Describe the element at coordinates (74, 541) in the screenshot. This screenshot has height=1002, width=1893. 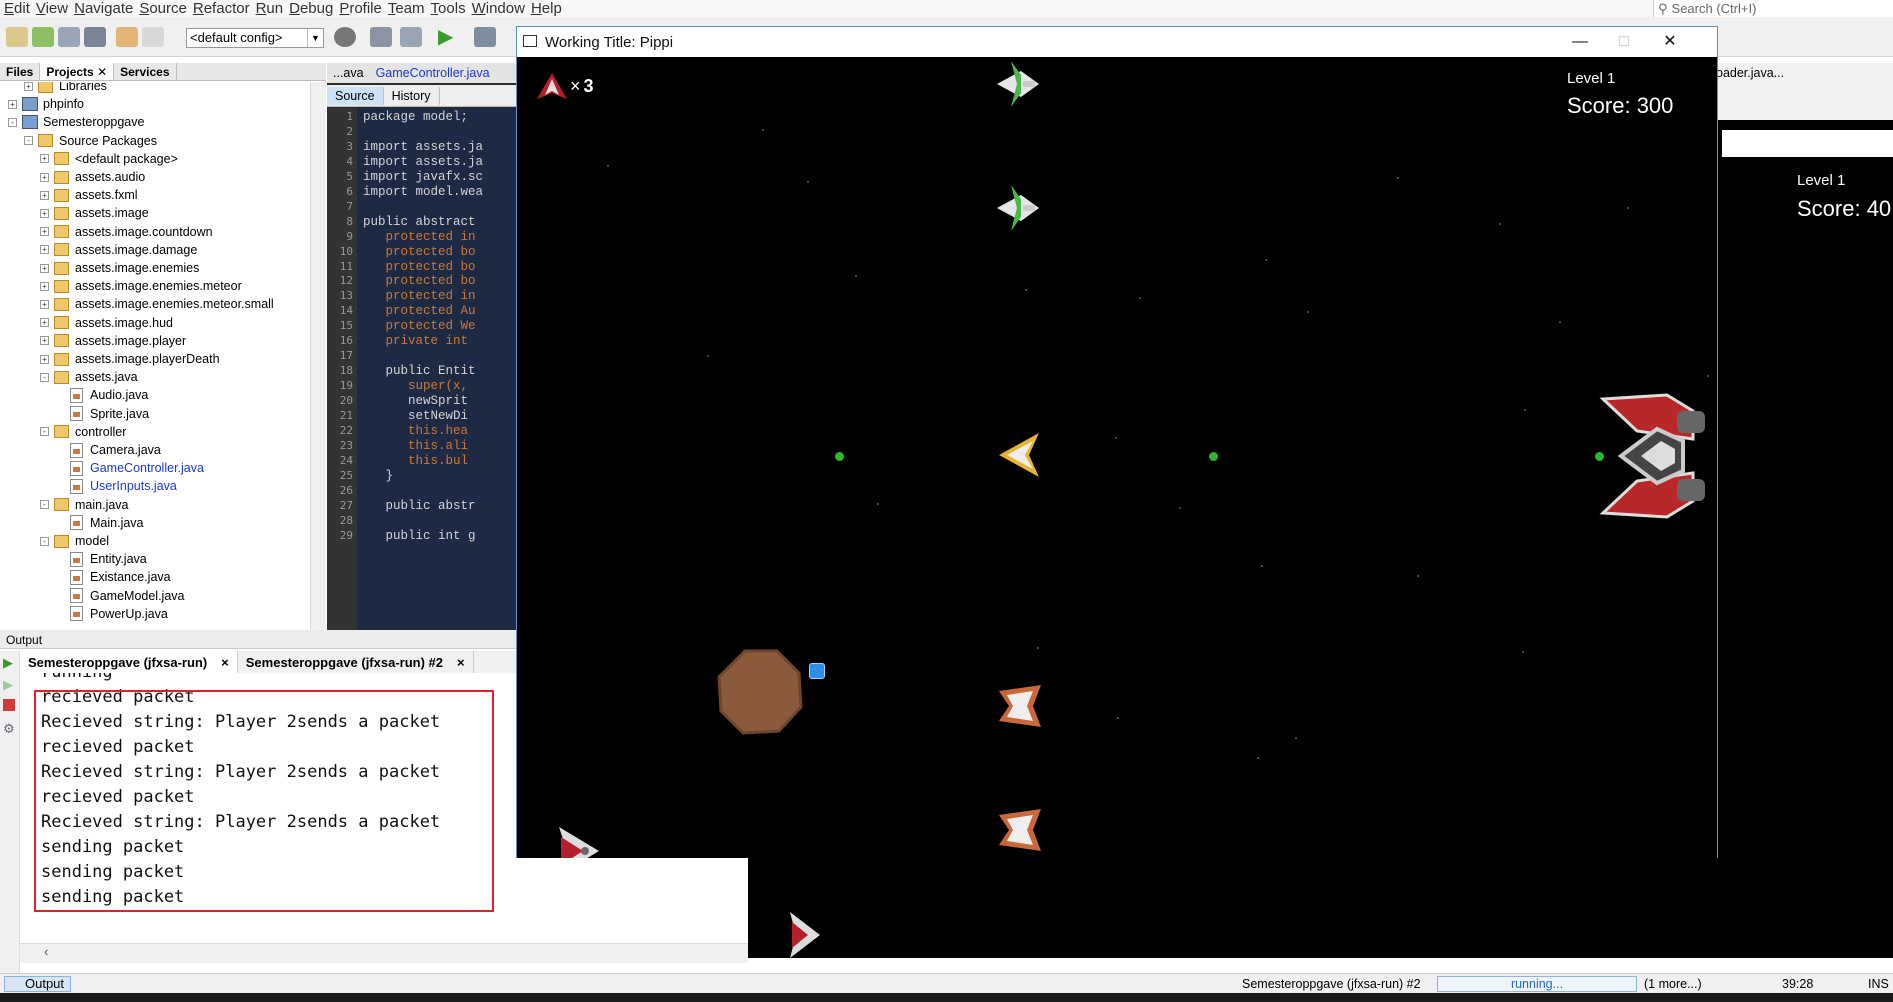
I see `tree-item: - model` at that location.